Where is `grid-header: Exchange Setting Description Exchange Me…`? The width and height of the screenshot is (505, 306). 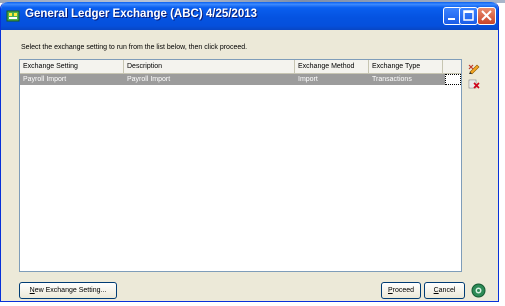
grid-header: Exchange Setting Description Exchange Me… is located at coordinates (240, 67).